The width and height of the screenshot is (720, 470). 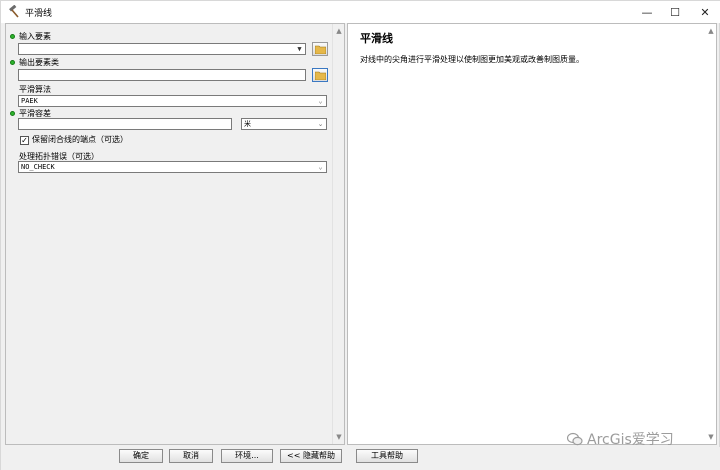 What do you see at coordinates (630, 440) in the screenshot?
I see `watermark-text: ArcGis爱学习` at bounding box center [630, 440].